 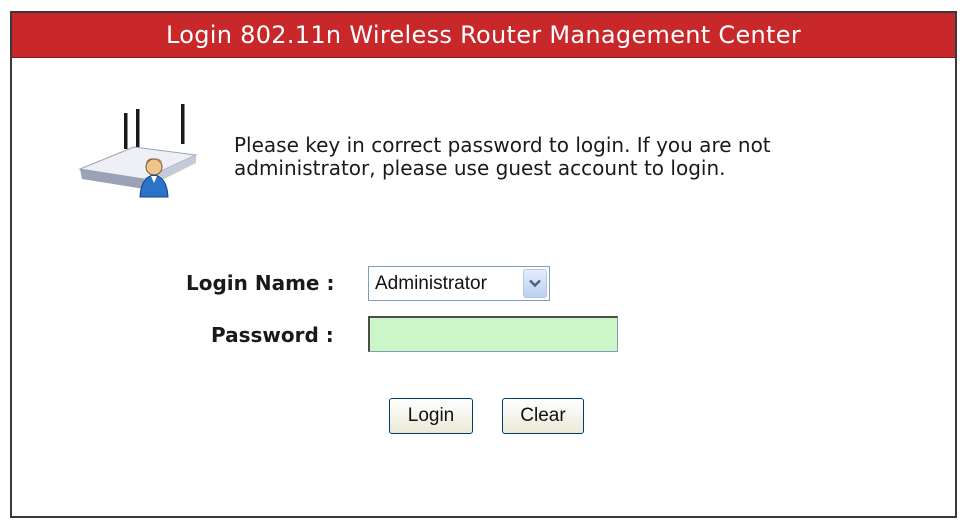 I want to click on login-button: Login, so click(x=431, y=416).